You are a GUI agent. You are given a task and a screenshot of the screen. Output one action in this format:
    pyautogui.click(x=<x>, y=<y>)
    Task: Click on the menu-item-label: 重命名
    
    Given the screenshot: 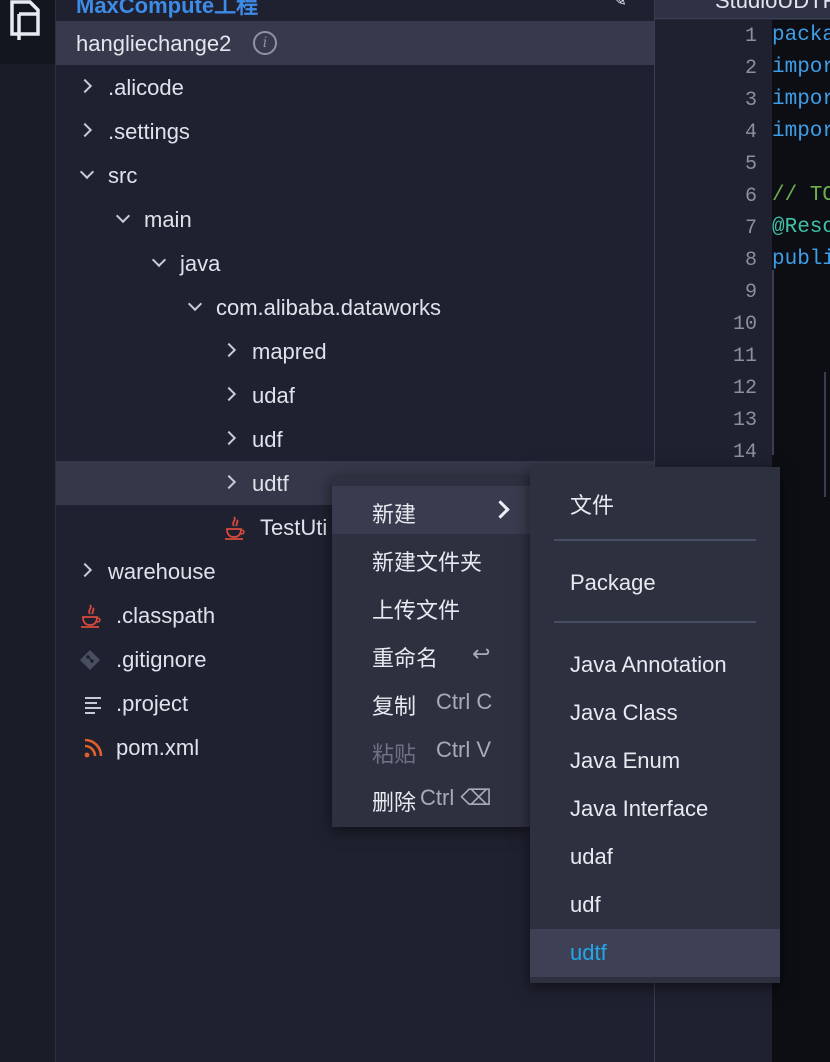 What is the action you would take?
    pyautogui.click(x=405, y=658)
    